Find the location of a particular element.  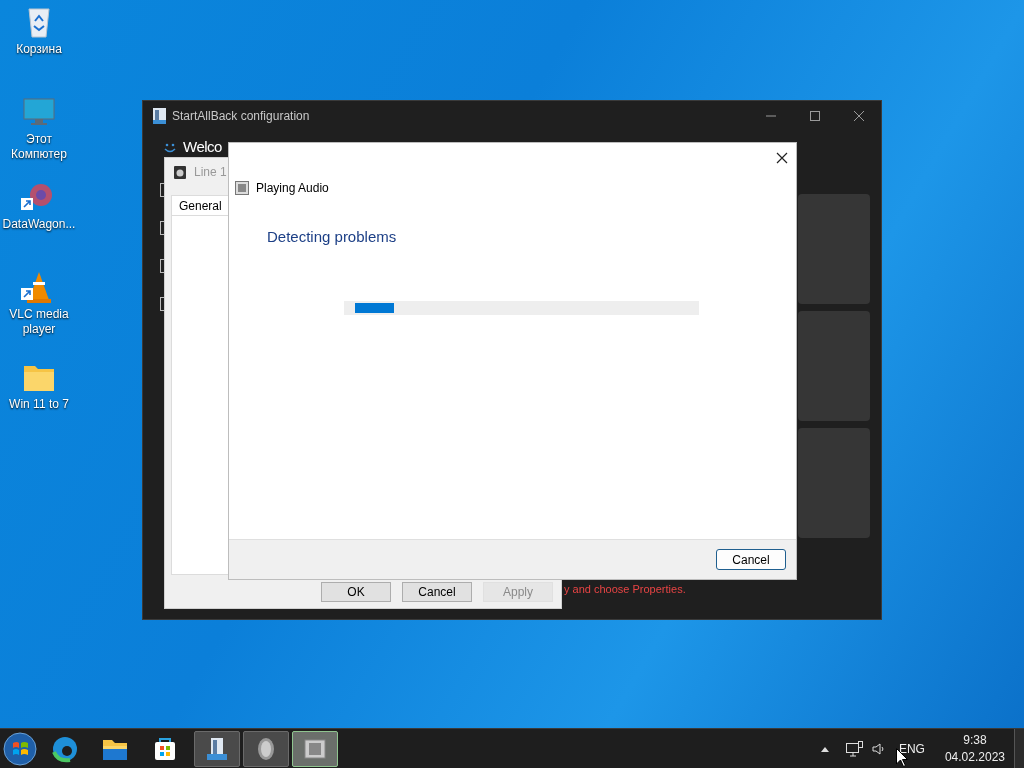

hint-text: y and choose Properties. is located at coordinates (625, 589).